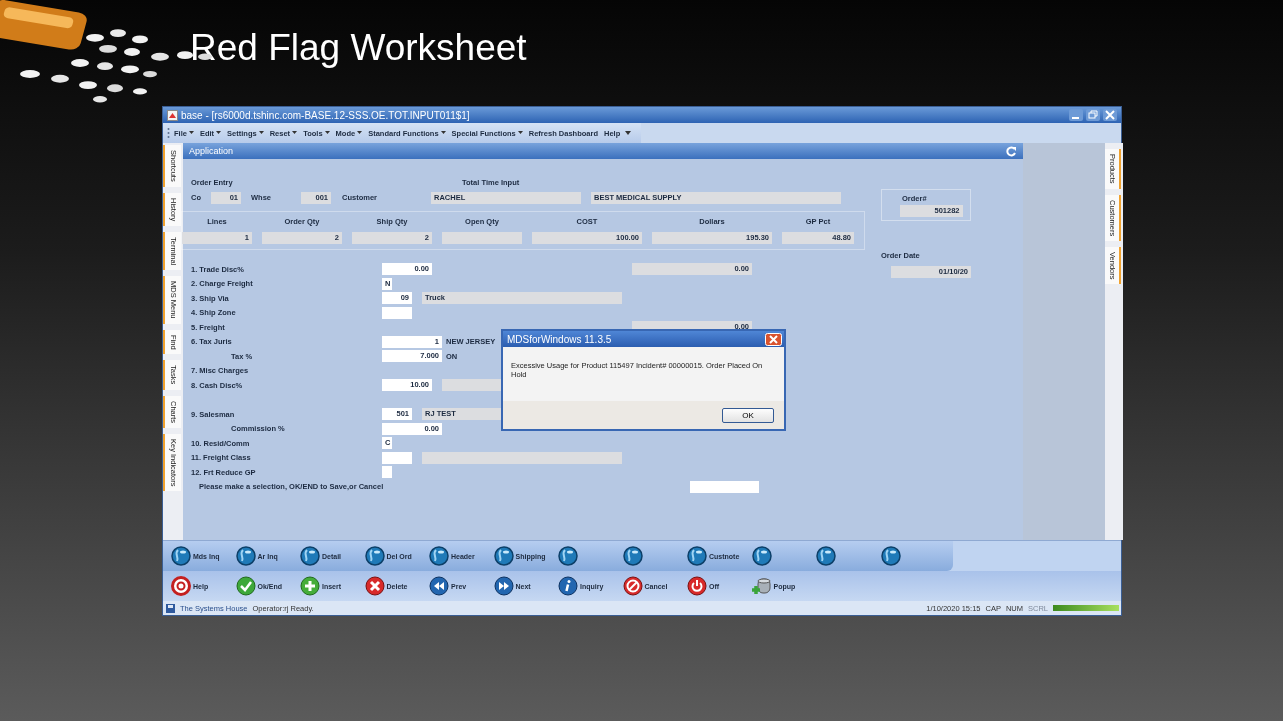 The width and height of the screenshot is (1283, 721). I want to click on grip-icon, so click(168, 133).